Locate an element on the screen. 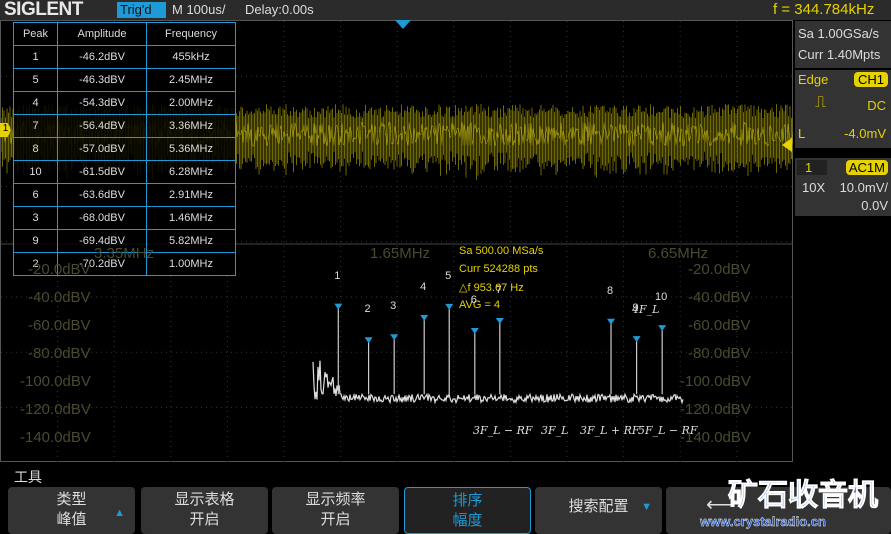  show-table-button: 显示表格 开启 is located at coordinates (204, 510).